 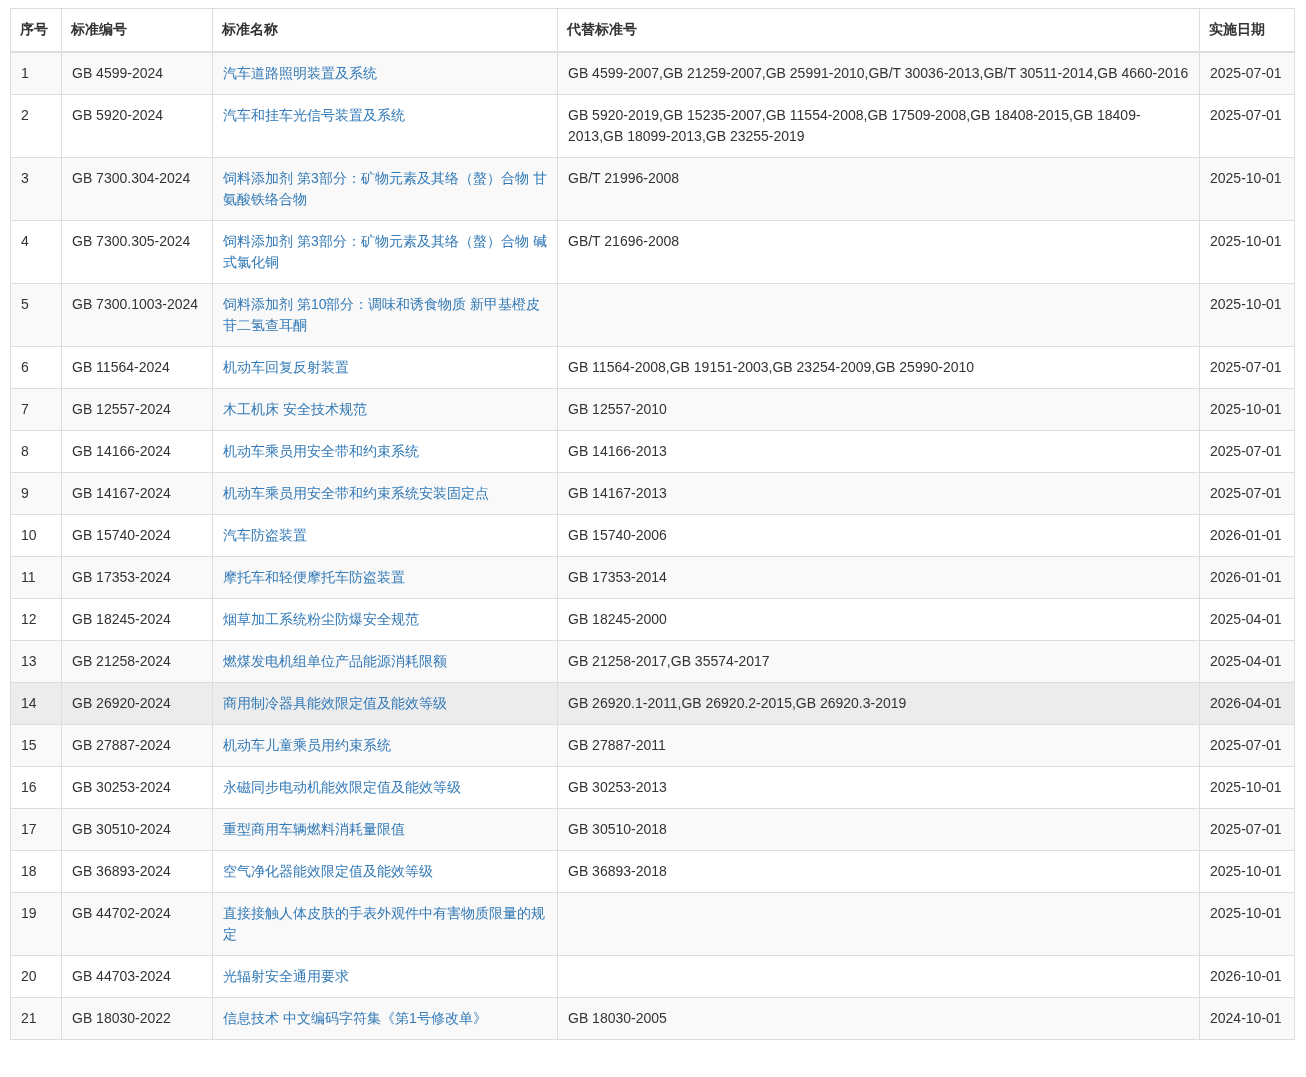 I want to click on row-number-cell: 5, so click(x=36, y=315).